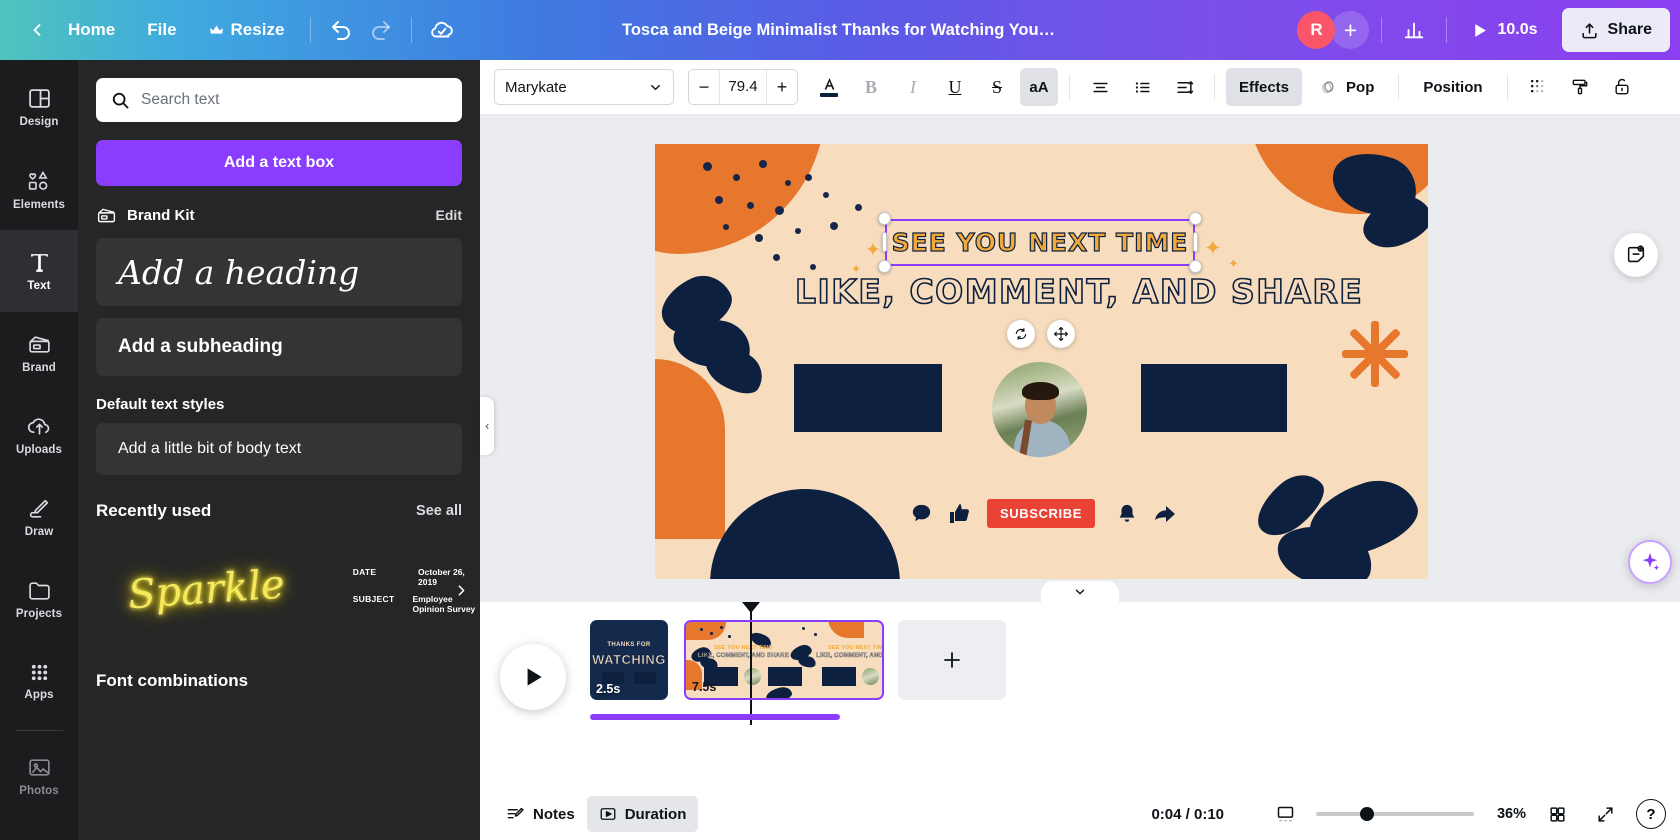  Describe the element at coordinates (39, 107) in the screenshot. I see `sidebar-item-design: Design` at that location.